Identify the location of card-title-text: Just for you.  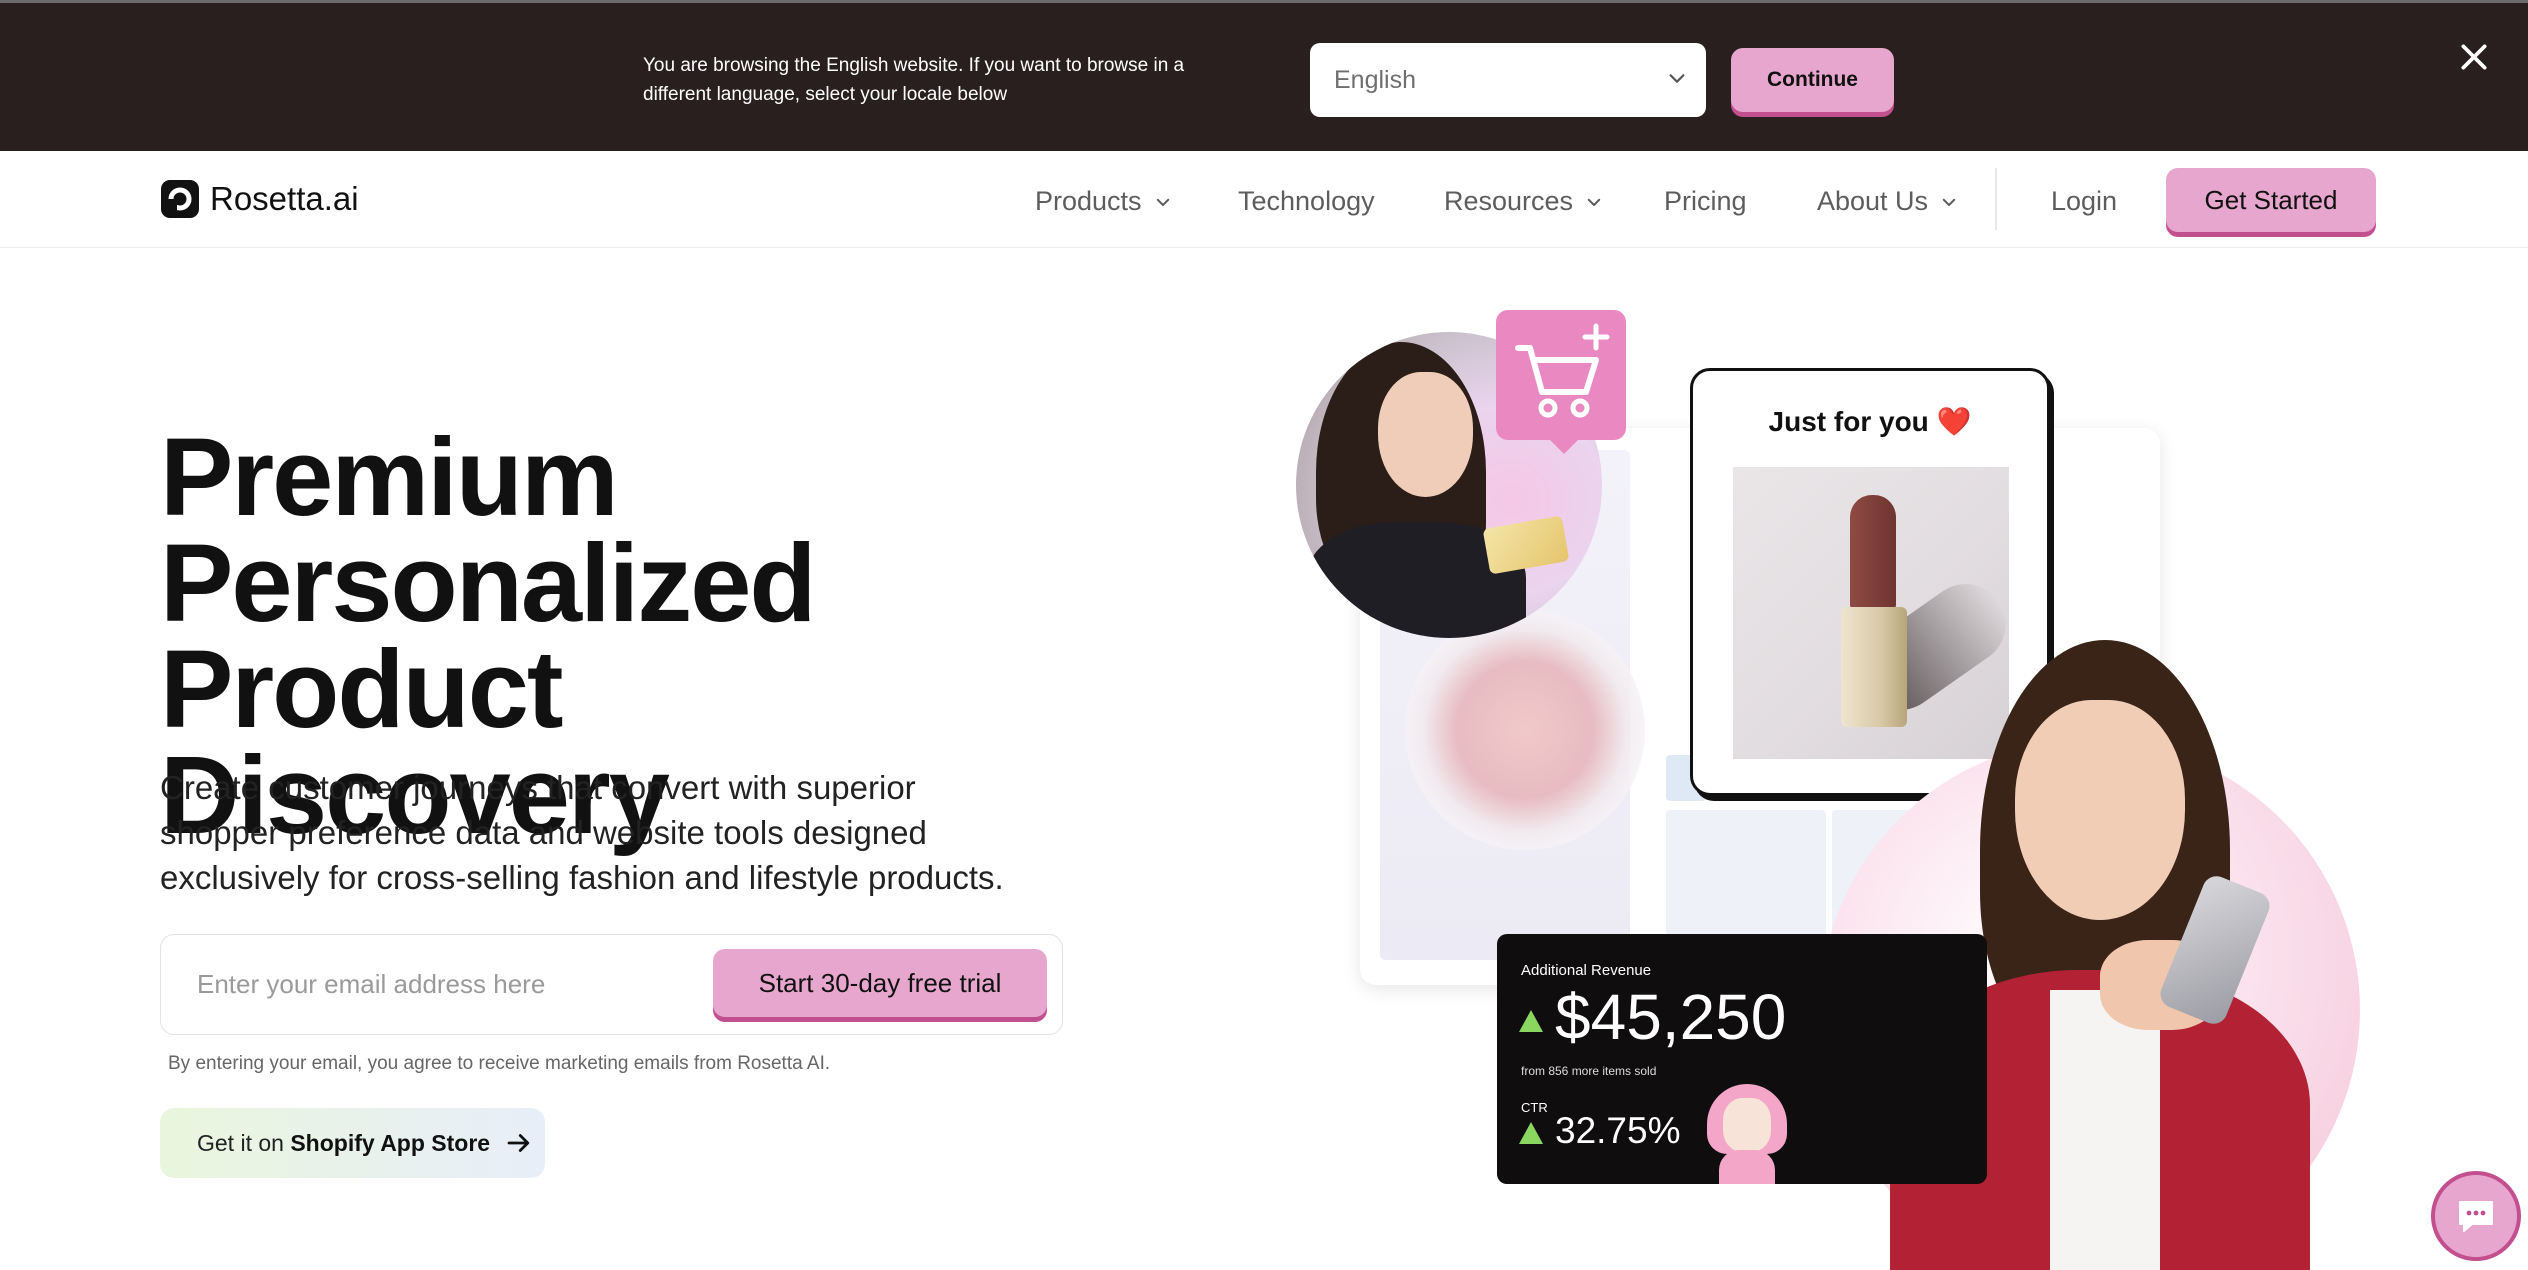
(1848, 421).